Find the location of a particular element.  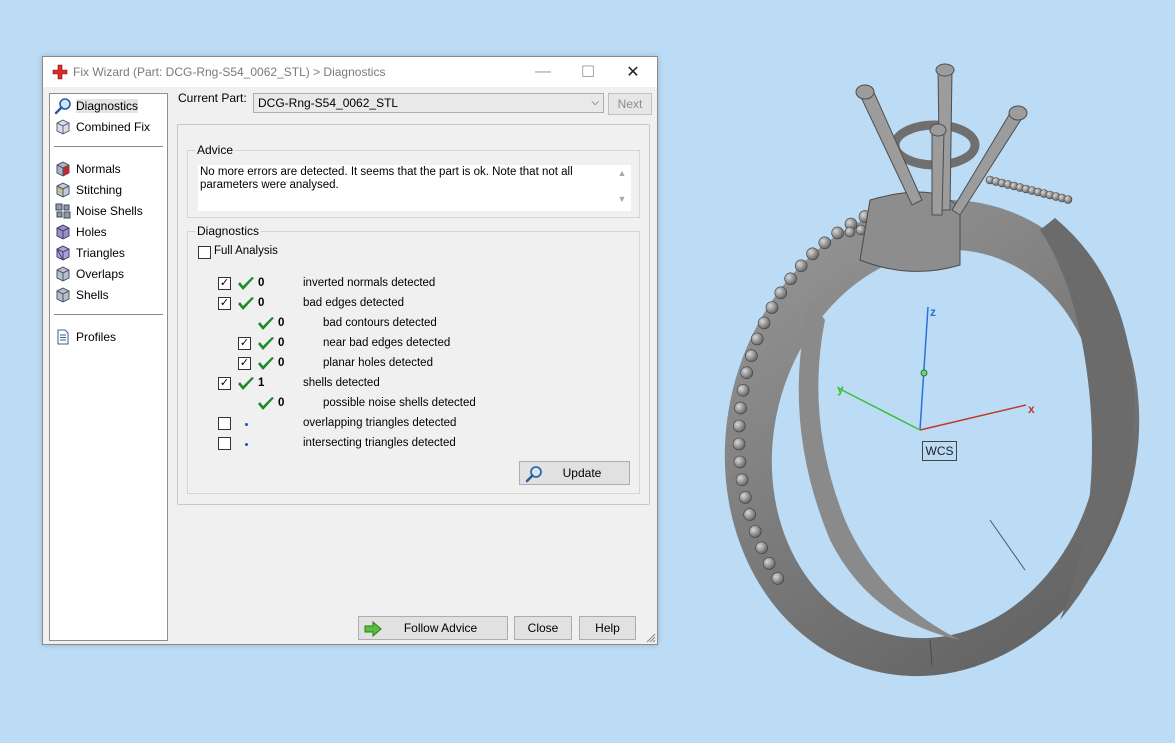

chevron-down-icon: ⌵ is located at coordinates (595, 102).